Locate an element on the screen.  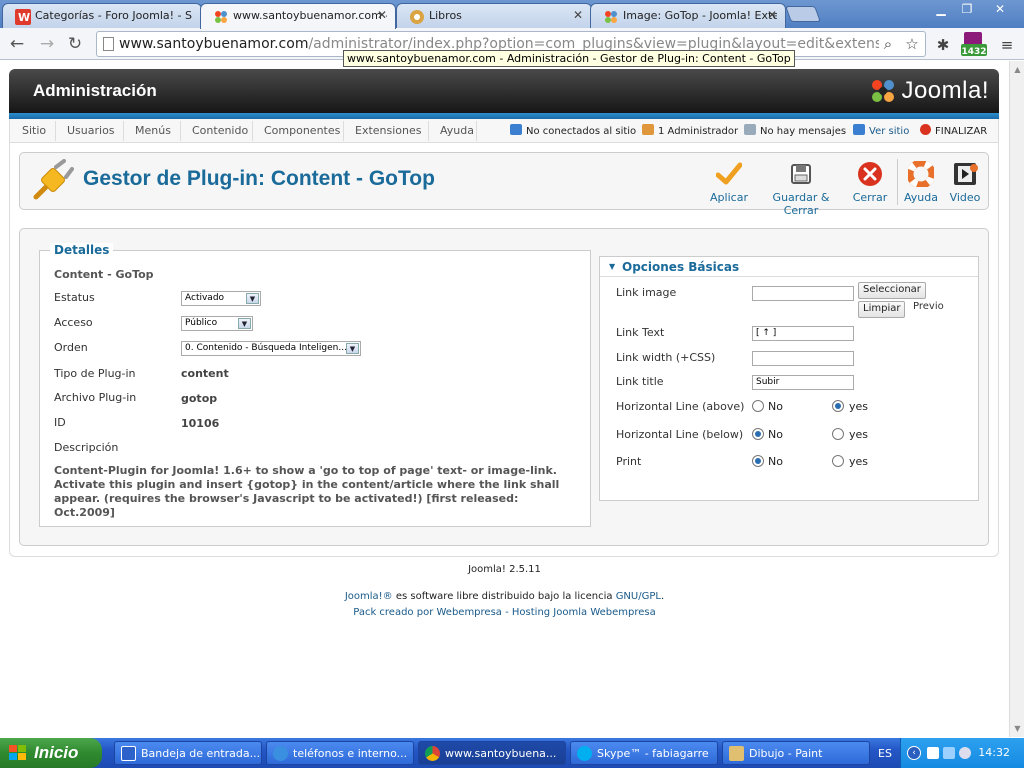
menu-contenido: Contenido is located at coordinates (220, 130).